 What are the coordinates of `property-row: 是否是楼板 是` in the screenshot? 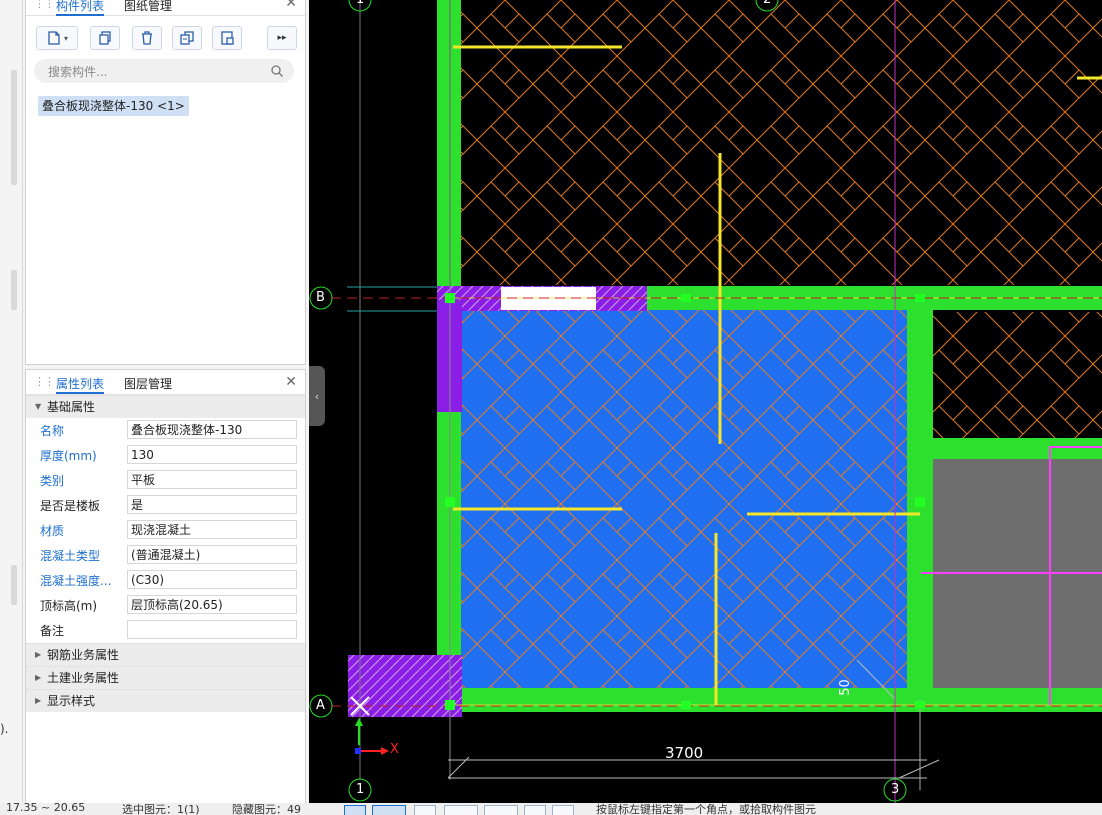 It's located at (165, 505).